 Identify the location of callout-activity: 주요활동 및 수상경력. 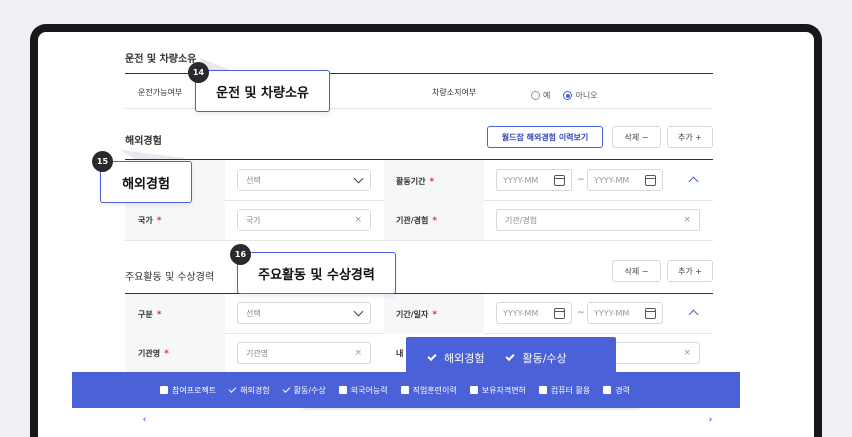
(316, 273).